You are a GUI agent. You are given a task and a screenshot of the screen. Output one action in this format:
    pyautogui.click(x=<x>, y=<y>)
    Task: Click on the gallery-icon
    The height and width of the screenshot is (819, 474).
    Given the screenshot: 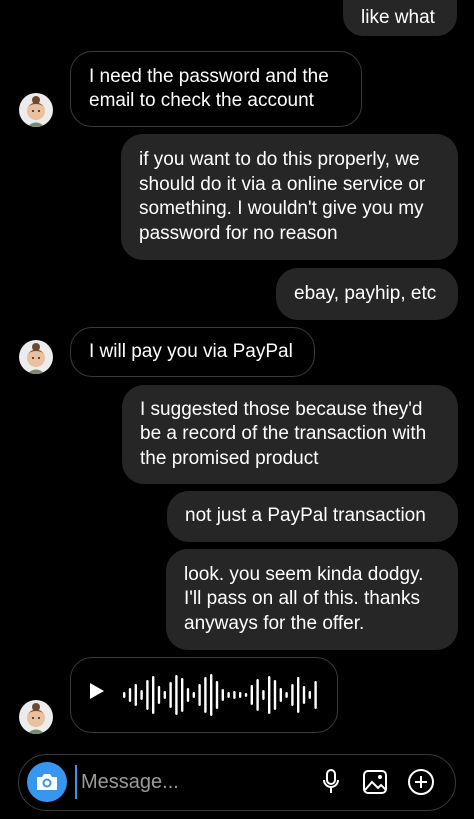 What is the action you would take?
    pyautogui.click(x=375, y=782)
    